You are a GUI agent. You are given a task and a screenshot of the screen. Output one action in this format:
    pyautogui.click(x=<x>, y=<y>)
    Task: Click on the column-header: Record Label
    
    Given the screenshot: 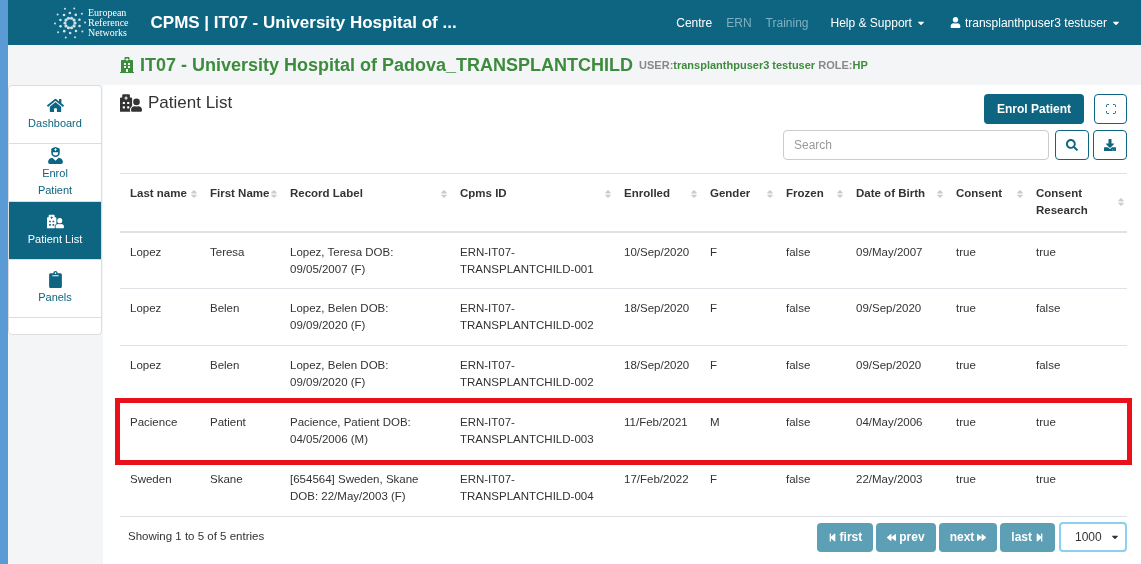 What is the action you would take?
    pyautogui.click(x=326, y=193)
    